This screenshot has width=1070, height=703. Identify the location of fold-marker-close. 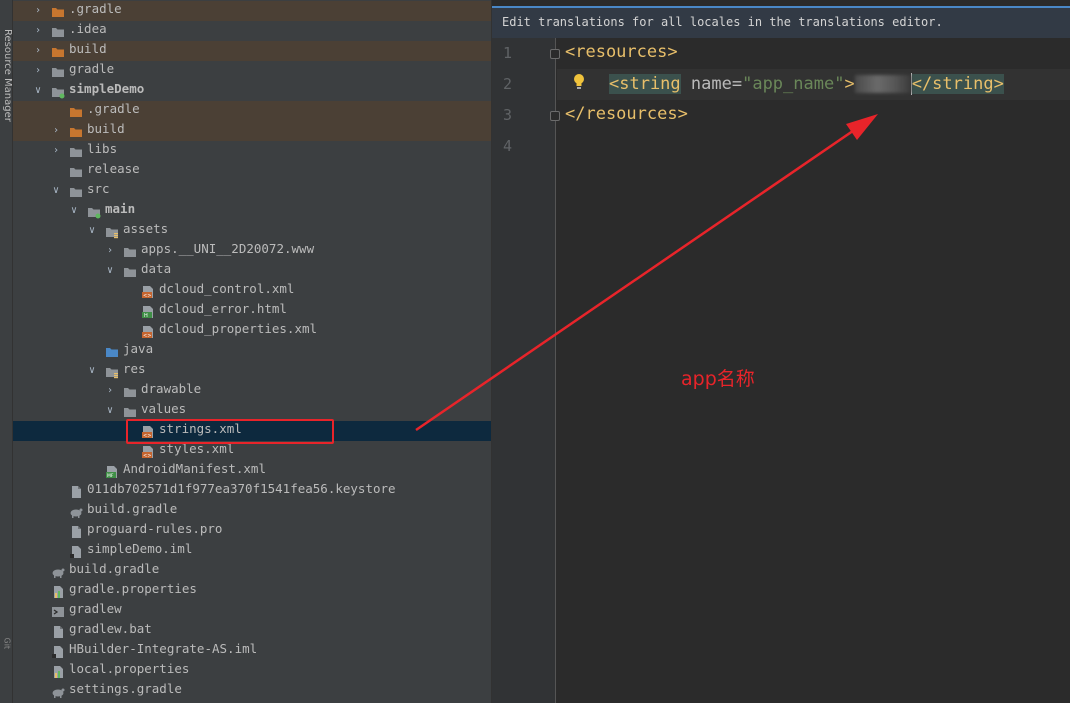
(555, 116).